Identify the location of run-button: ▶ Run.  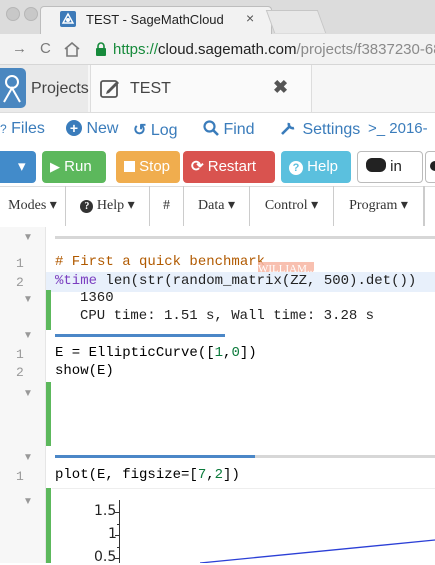
(74, 167).